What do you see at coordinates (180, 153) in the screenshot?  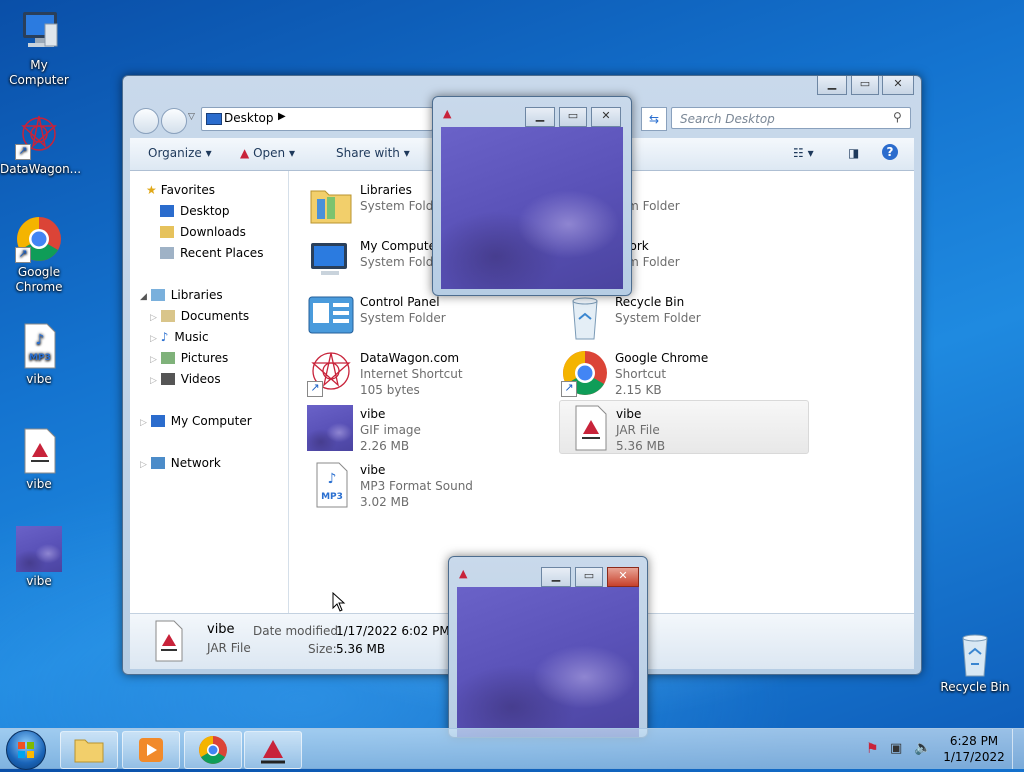 I see `organize-button: Organize ▾` at bounding box center [180, 153].